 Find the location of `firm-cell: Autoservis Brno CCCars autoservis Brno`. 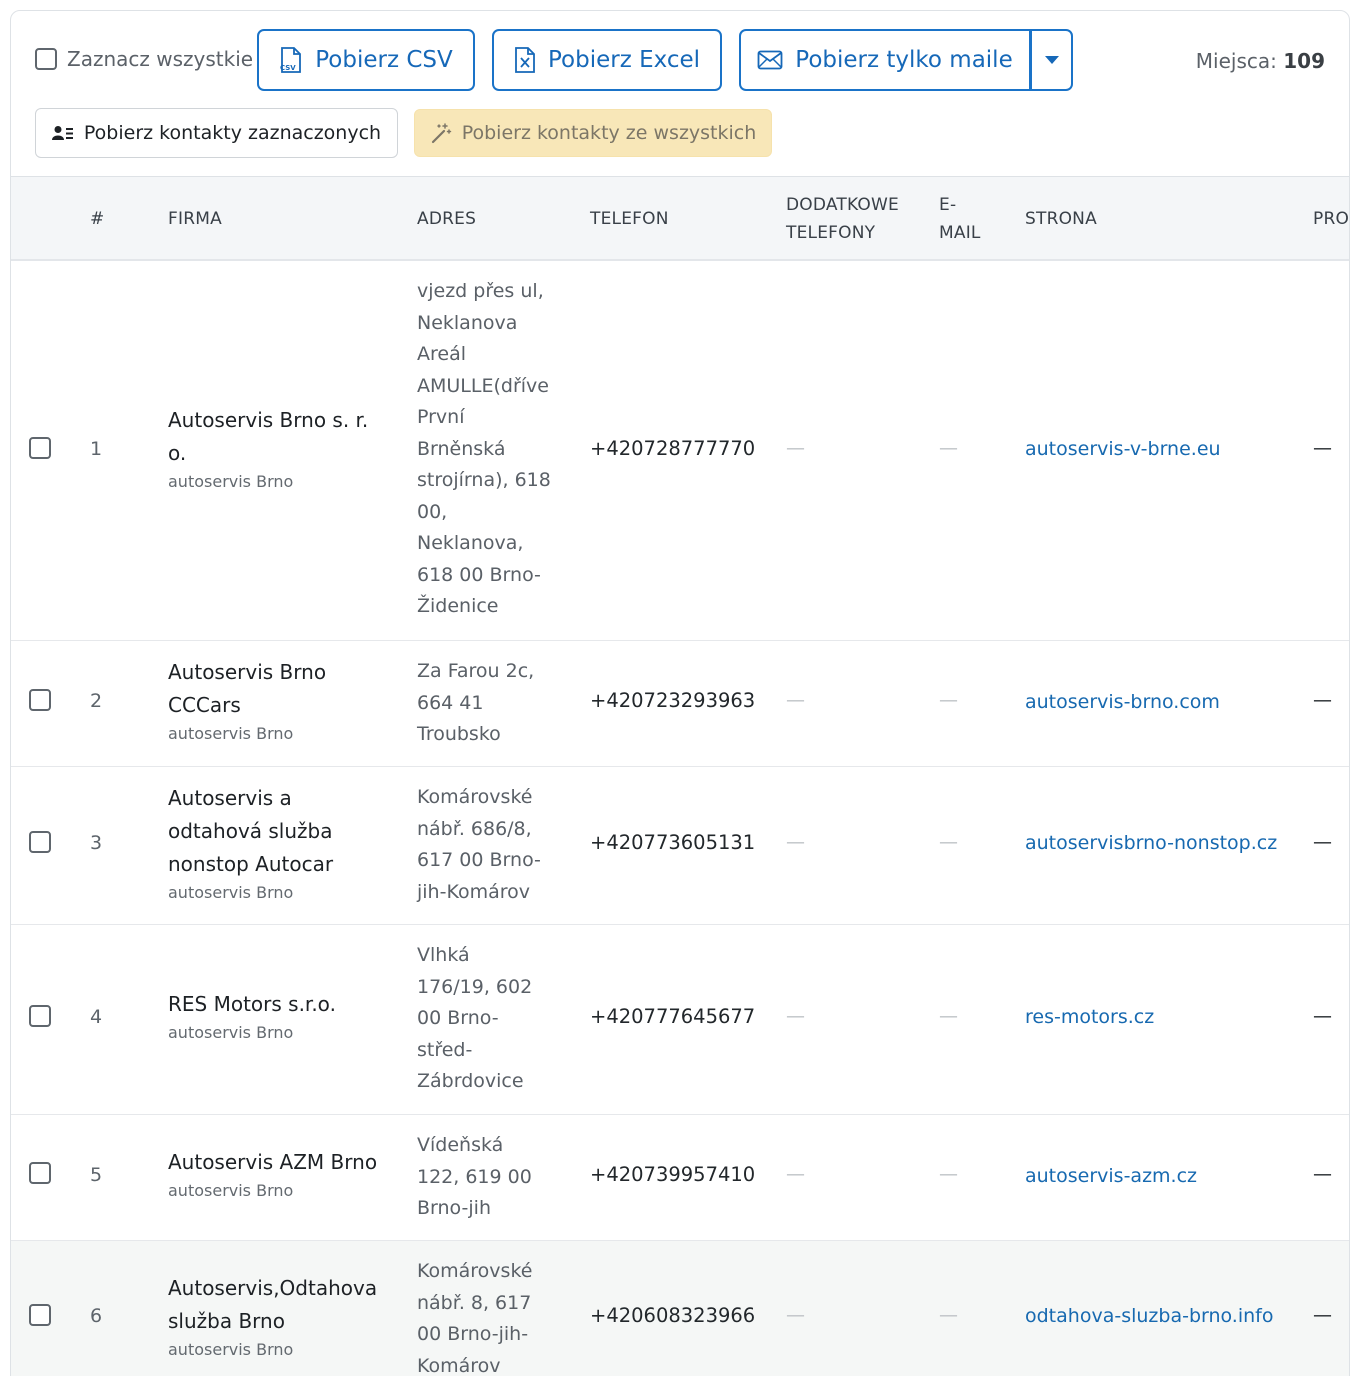

firm-cell: Autoservis Brno CCCars autoservis Brno is located at coordinates (247, 701).